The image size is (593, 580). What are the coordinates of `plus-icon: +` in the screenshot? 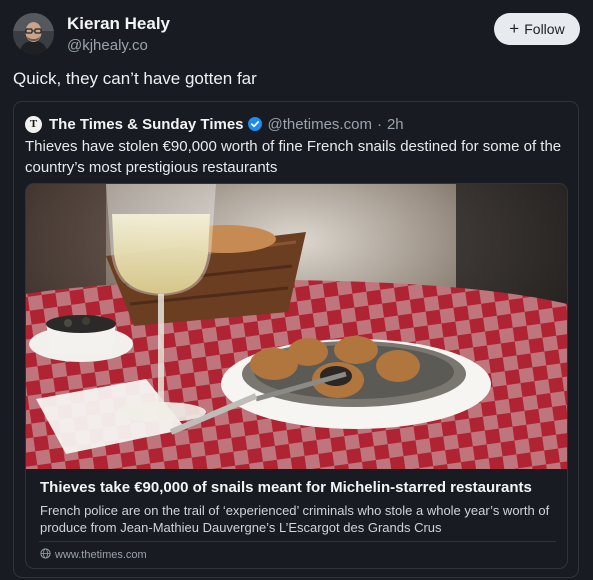 It's located at (514, 28).